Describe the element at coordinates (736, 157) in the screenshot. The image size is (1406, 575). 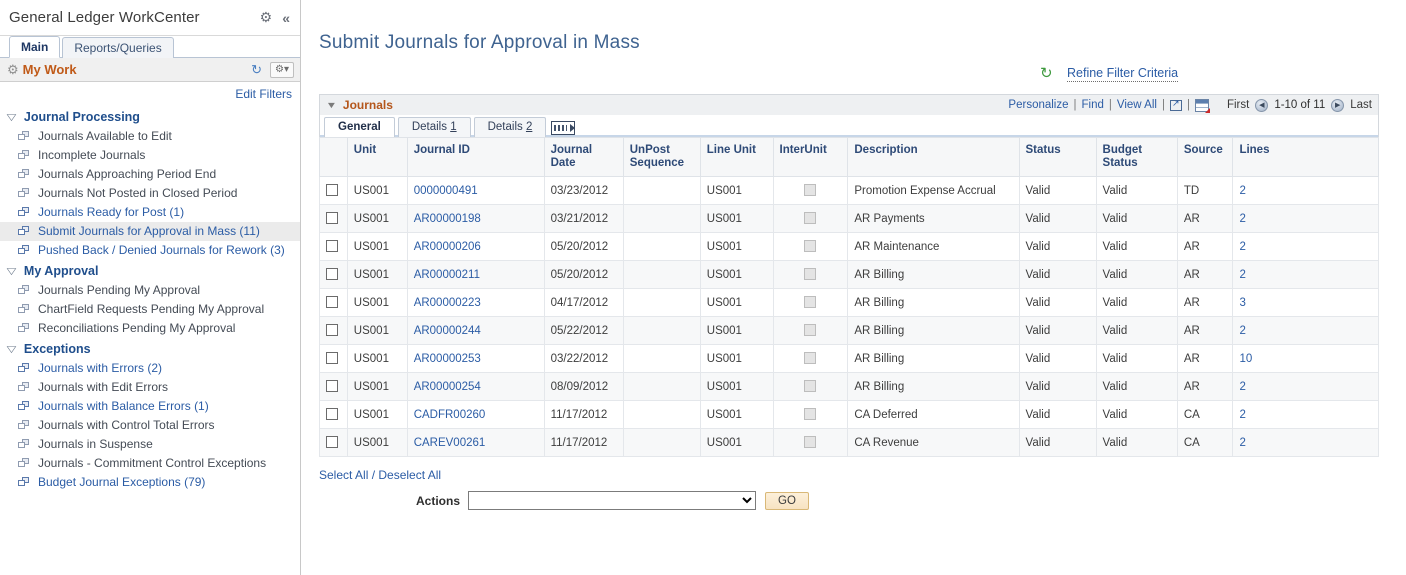
I see `column-header-line-unit: Line Unit` at that location.